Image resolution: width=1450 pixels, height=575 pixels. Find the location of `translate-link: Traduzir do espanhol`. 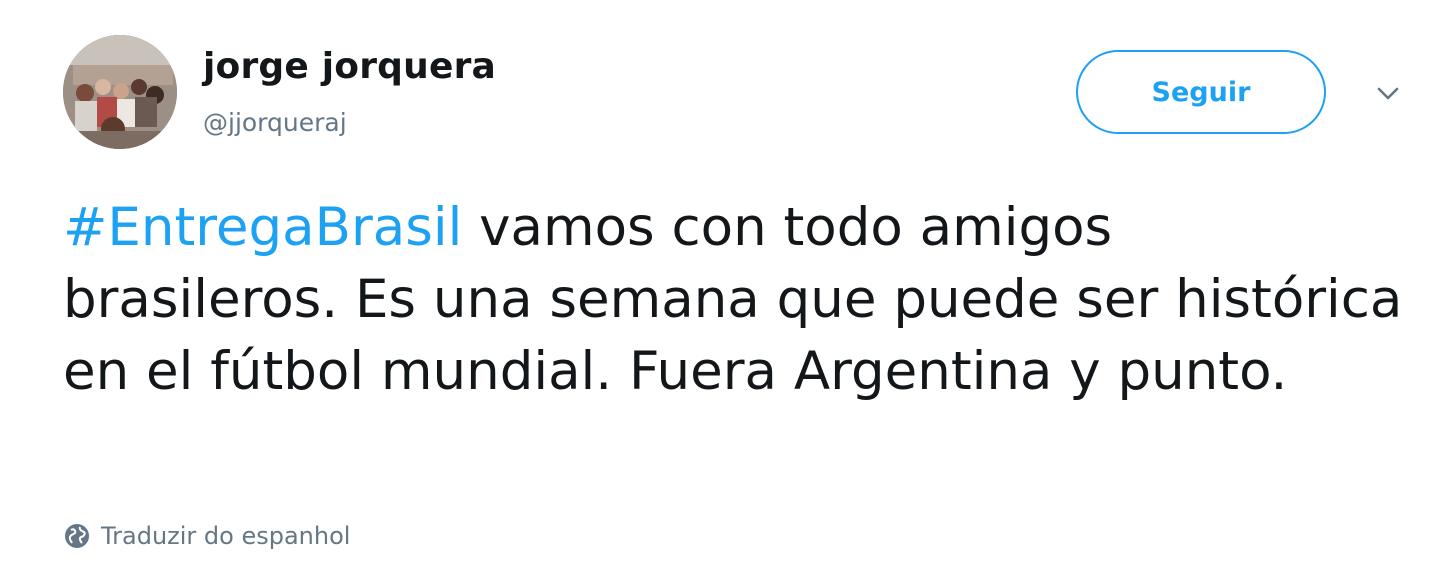

translate-link: Traduzir do espanhol is located at coordinates (206, 536).